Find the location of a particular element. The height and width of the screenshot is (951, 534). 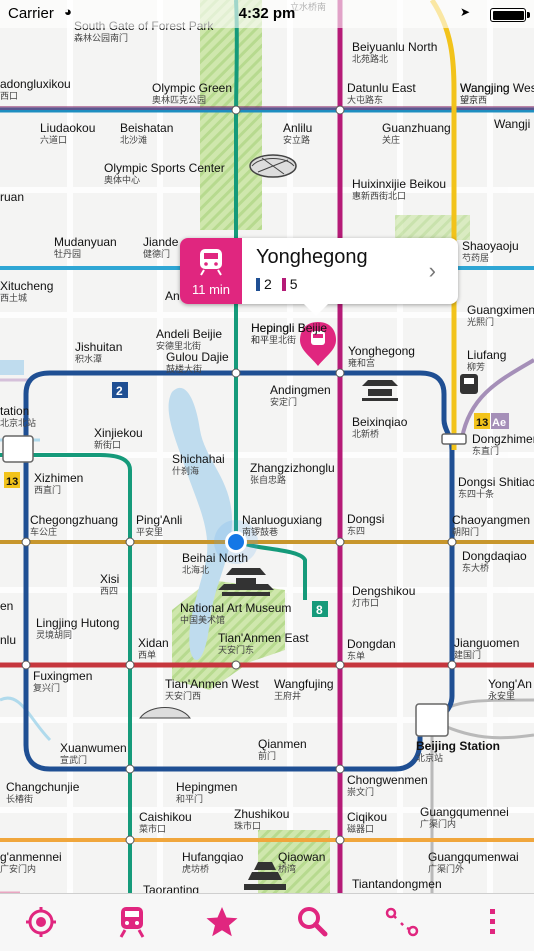

station-label: Tian'Anmen West is located at coordinates (212, 684).